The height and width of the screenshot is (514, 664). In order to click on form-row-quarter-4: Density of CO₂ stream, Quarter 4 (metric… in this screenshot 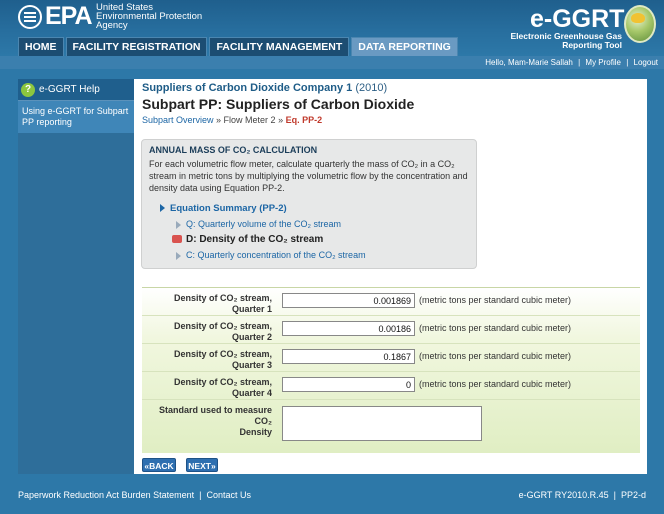, I will do `click(391, 386)`.